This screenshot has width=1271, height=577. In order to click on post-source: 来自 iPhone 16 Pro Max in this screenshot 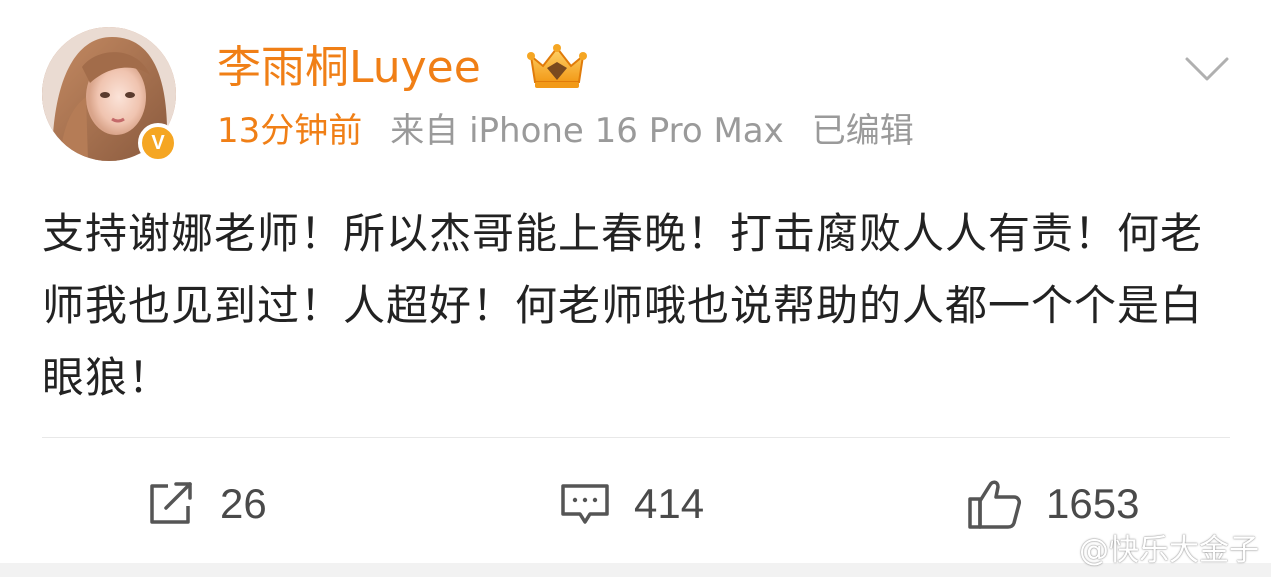, I will do `click(587, 131)`.